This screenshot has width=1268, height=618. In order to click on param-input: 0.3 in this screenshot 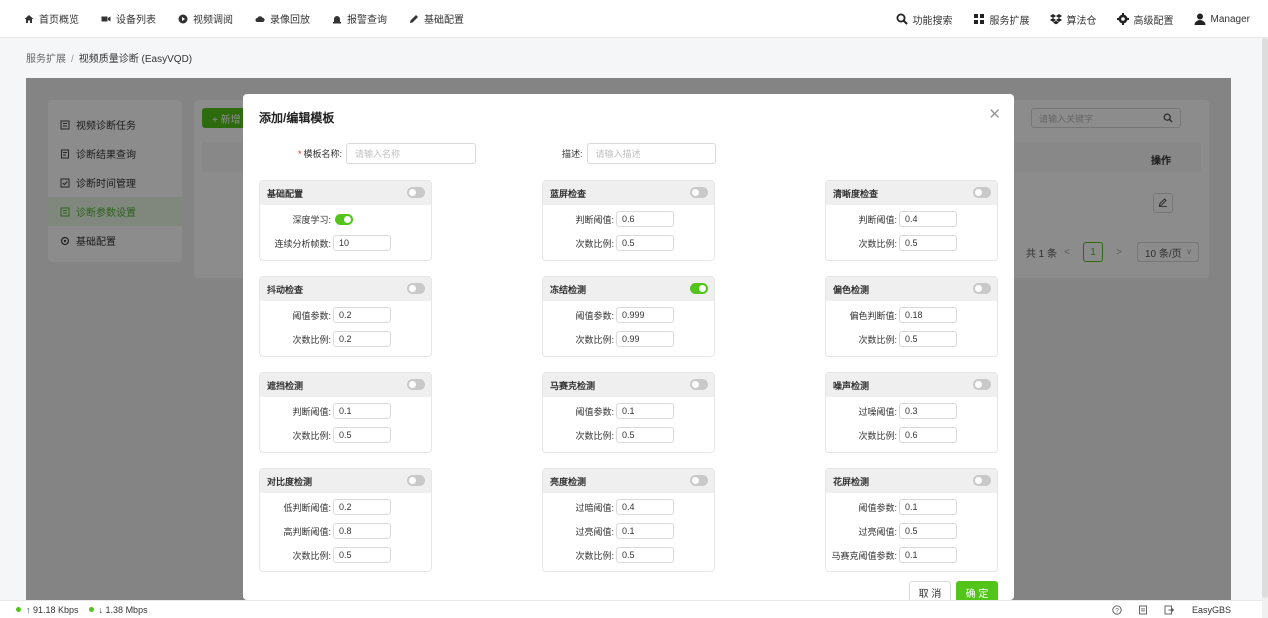, I will do `click(928, 411)`.